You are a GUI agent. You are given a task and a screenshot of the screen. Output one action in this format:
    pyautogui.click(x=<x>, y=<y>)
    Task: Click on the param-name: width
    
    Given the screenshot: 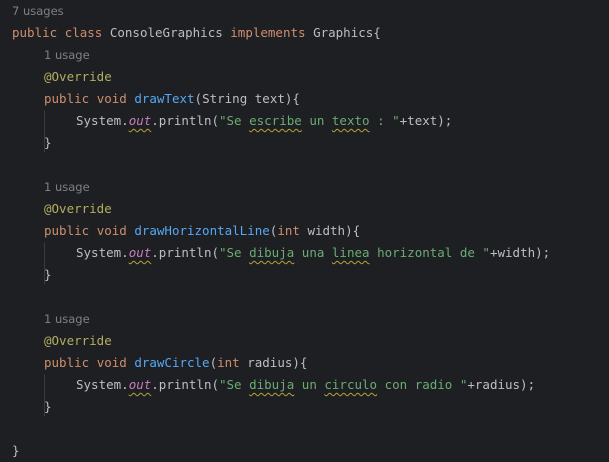 What is the action you would take?
    pyautogui.click(x=326, y=230)
    